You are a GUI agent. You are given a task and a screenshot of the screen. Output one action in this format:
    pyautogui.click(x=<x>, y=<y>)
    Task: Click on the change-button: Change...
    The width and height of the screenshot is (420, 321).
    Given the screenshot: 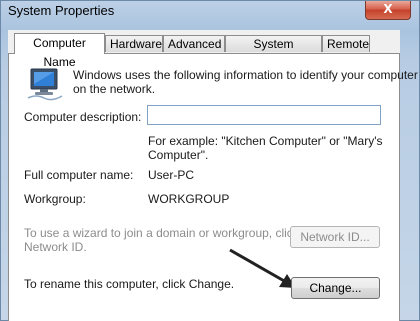 What is the action you would take?
    pyautogui.click(x=335, y=288)
    